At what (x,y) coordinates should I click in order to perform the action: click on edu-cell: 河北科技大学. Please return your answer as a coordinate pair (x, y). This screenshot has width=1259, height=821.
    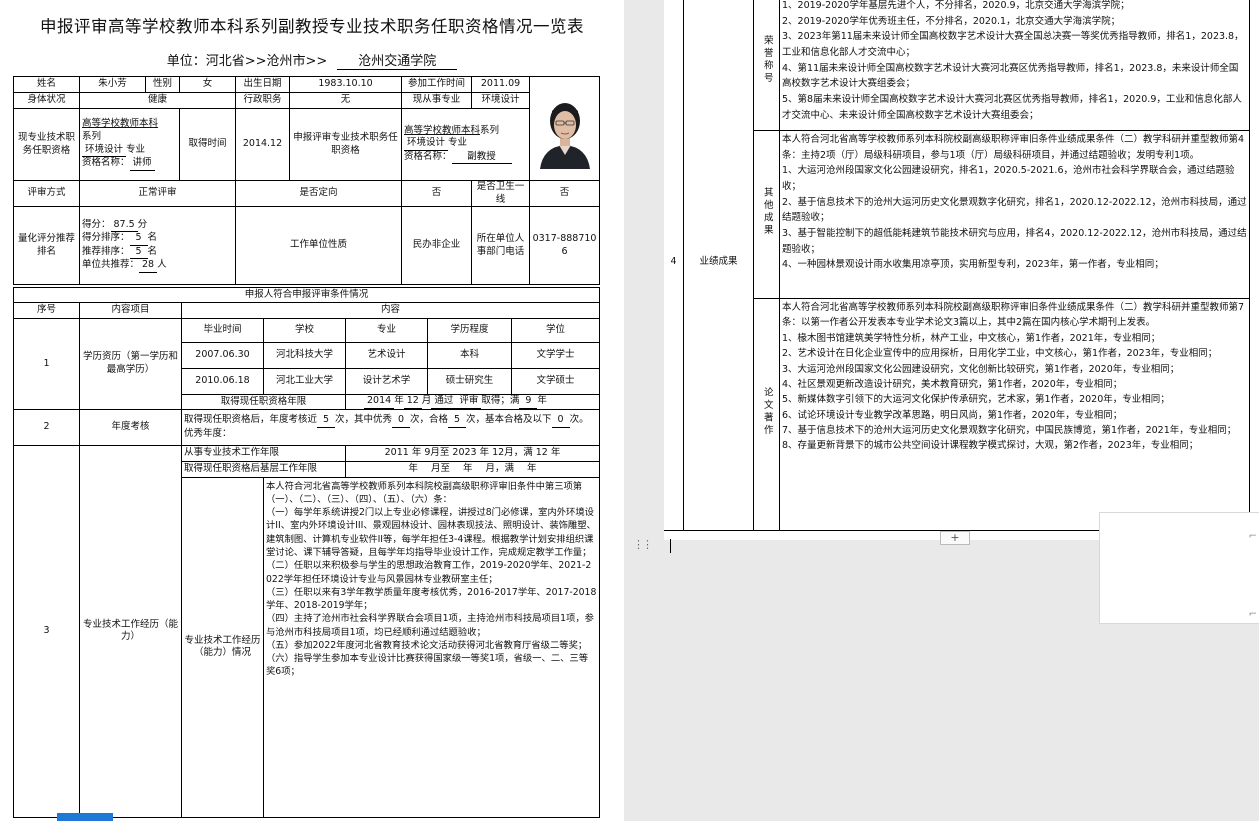
    Looking at the image, I should click on (304, 355).